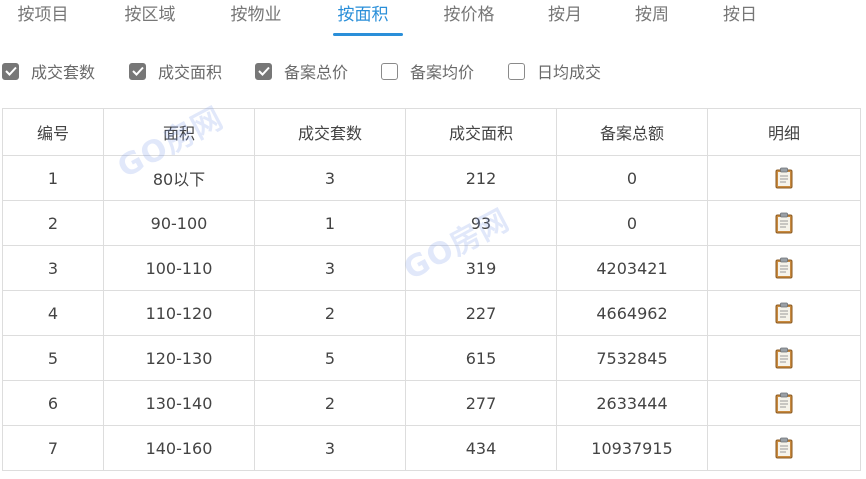 This screenshot has height=479, width=866. What do you see at coordinates (150, 18) in the screenshot?
I see `tab-by-region: 按区域` at bounding box center [150, 18].